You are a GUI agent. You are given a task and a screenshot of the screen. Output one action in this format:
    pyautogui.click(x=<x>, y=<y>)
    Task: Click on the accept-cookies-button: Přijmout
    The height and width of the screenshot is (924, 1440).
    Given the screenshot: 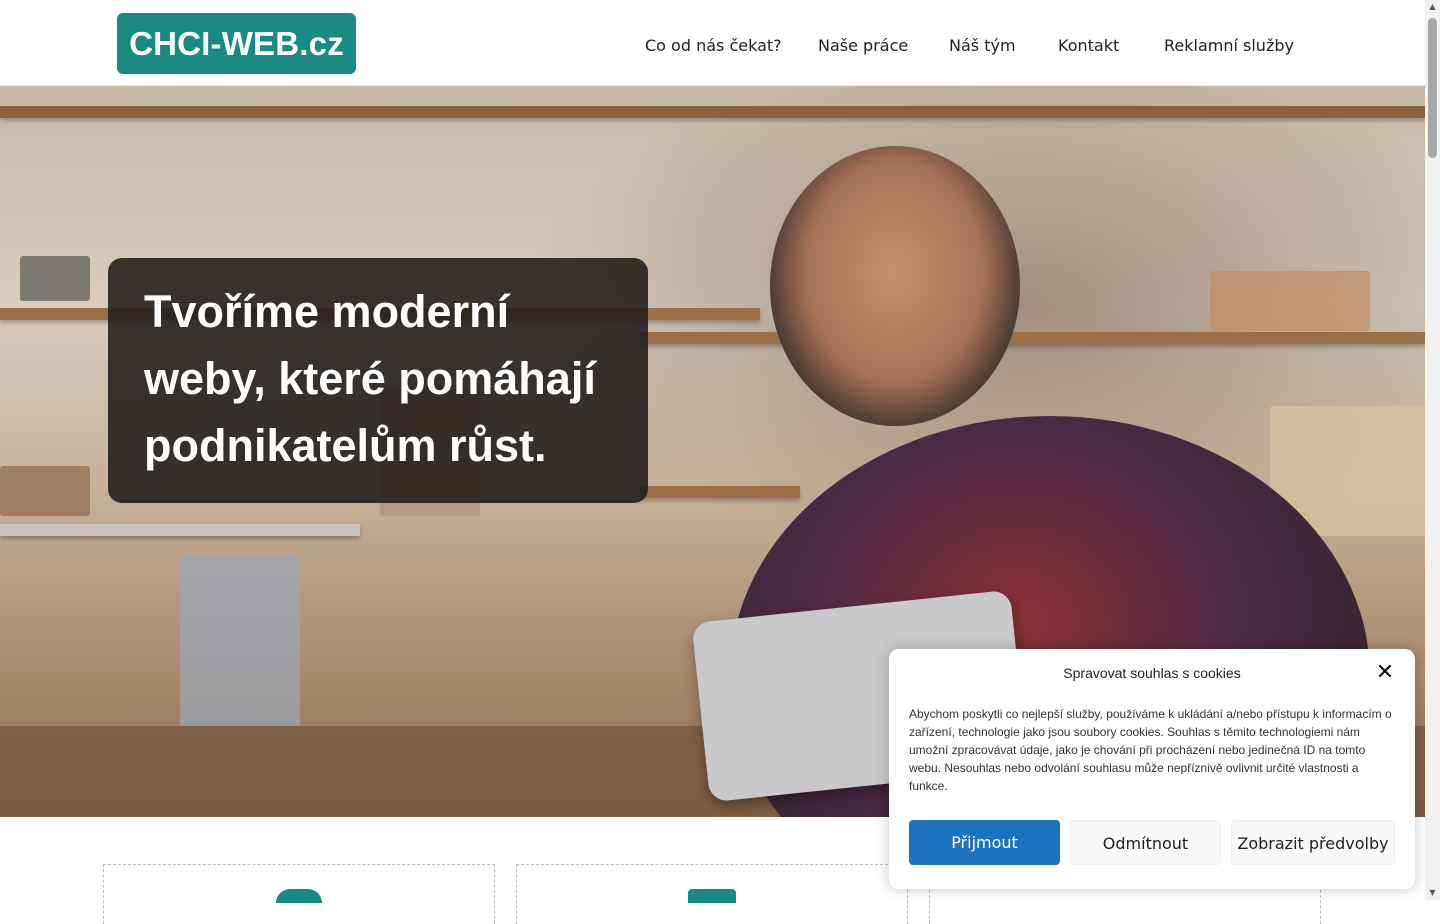 What is the action you would take?
    pyautogui.click(x=984, y=842)
    